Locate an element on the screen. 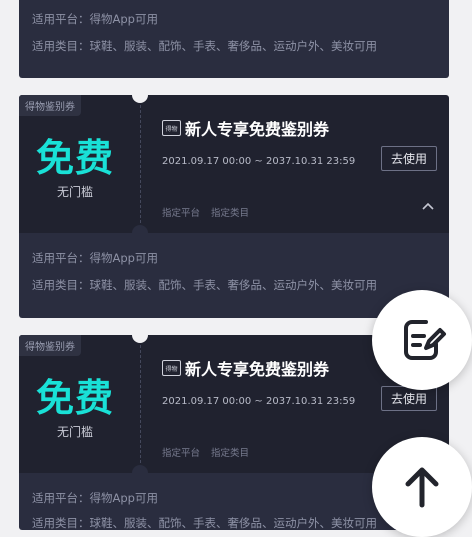 This screenshot has width=472, height=537. back-to-top-button is located at coordinates (422, 487).